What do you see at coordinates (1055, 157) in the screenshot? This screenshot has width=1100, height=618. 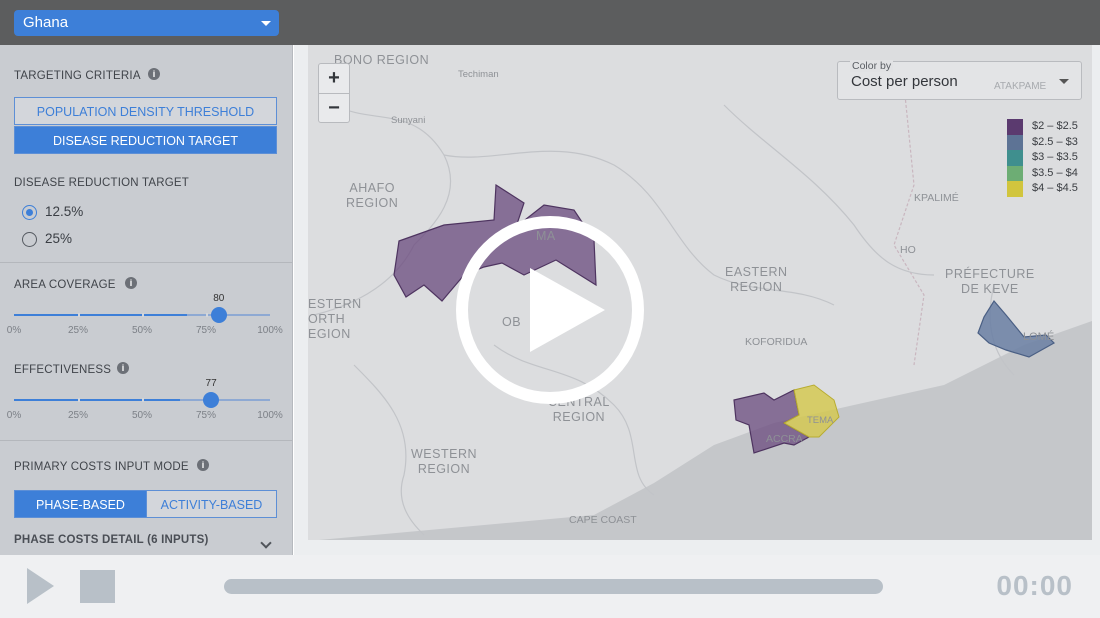 I see `legend-label: $3 – $3.5` at bounding box center [1055, 157].